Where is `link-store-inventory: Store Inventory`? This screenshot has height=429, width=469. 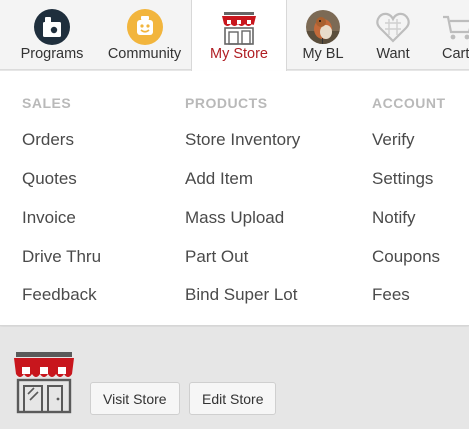 link-store-inventory: Store Inventory is located at coordinates (242, 140).